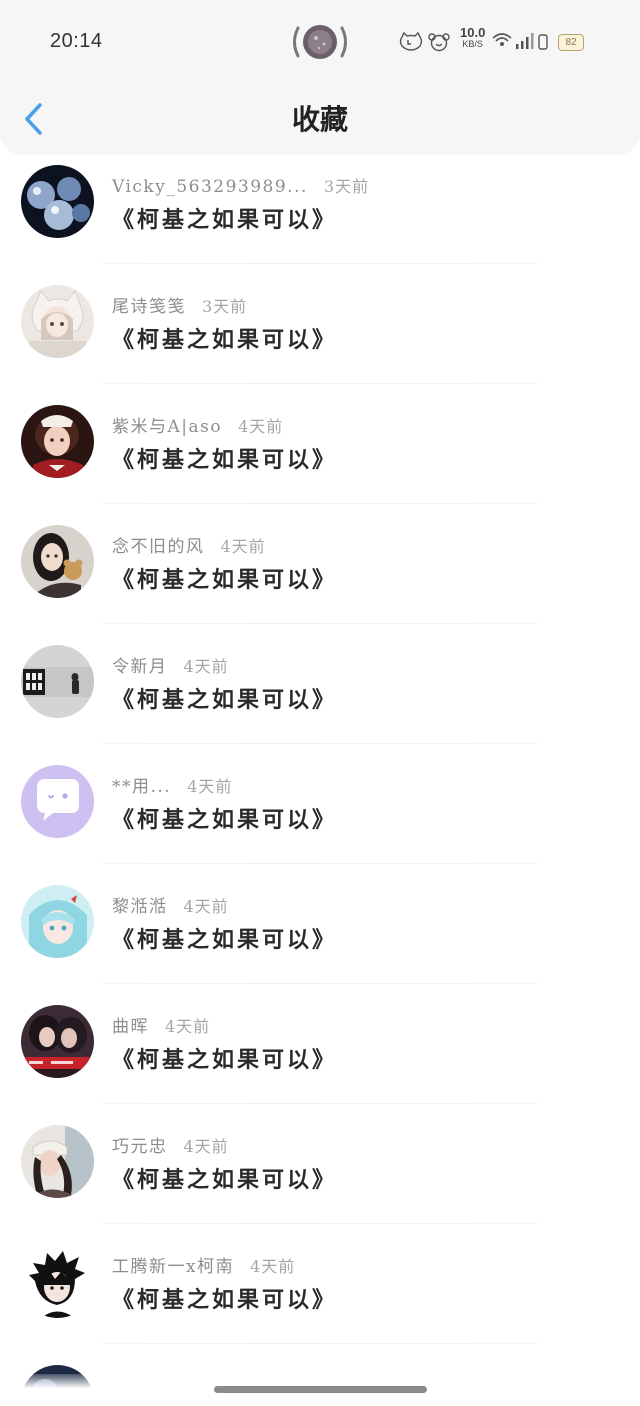  Describe the element at coordinates (543, 42) in the screenshot. I see `vibrate-icon` at that location.